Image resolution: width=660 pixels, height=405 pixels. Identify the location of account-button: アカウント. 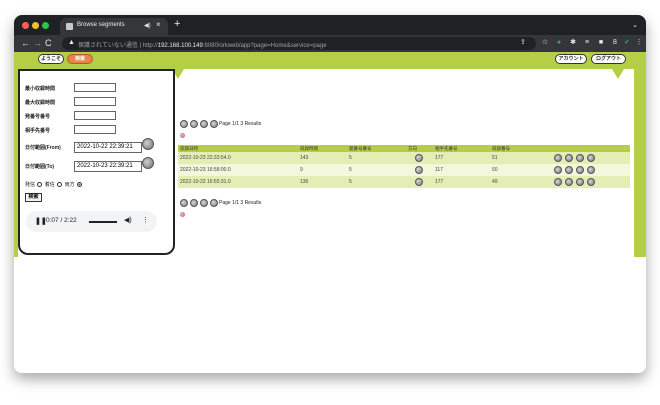
(571, 59).